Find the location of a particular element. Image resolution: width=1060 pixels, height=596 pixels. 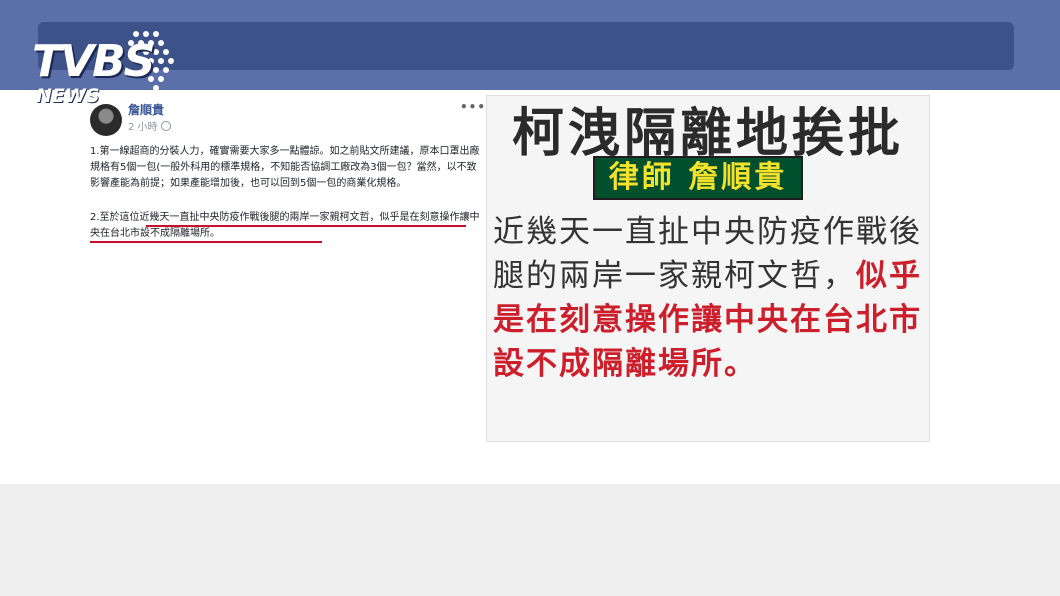

avatar is located at coordinates (106, 120).